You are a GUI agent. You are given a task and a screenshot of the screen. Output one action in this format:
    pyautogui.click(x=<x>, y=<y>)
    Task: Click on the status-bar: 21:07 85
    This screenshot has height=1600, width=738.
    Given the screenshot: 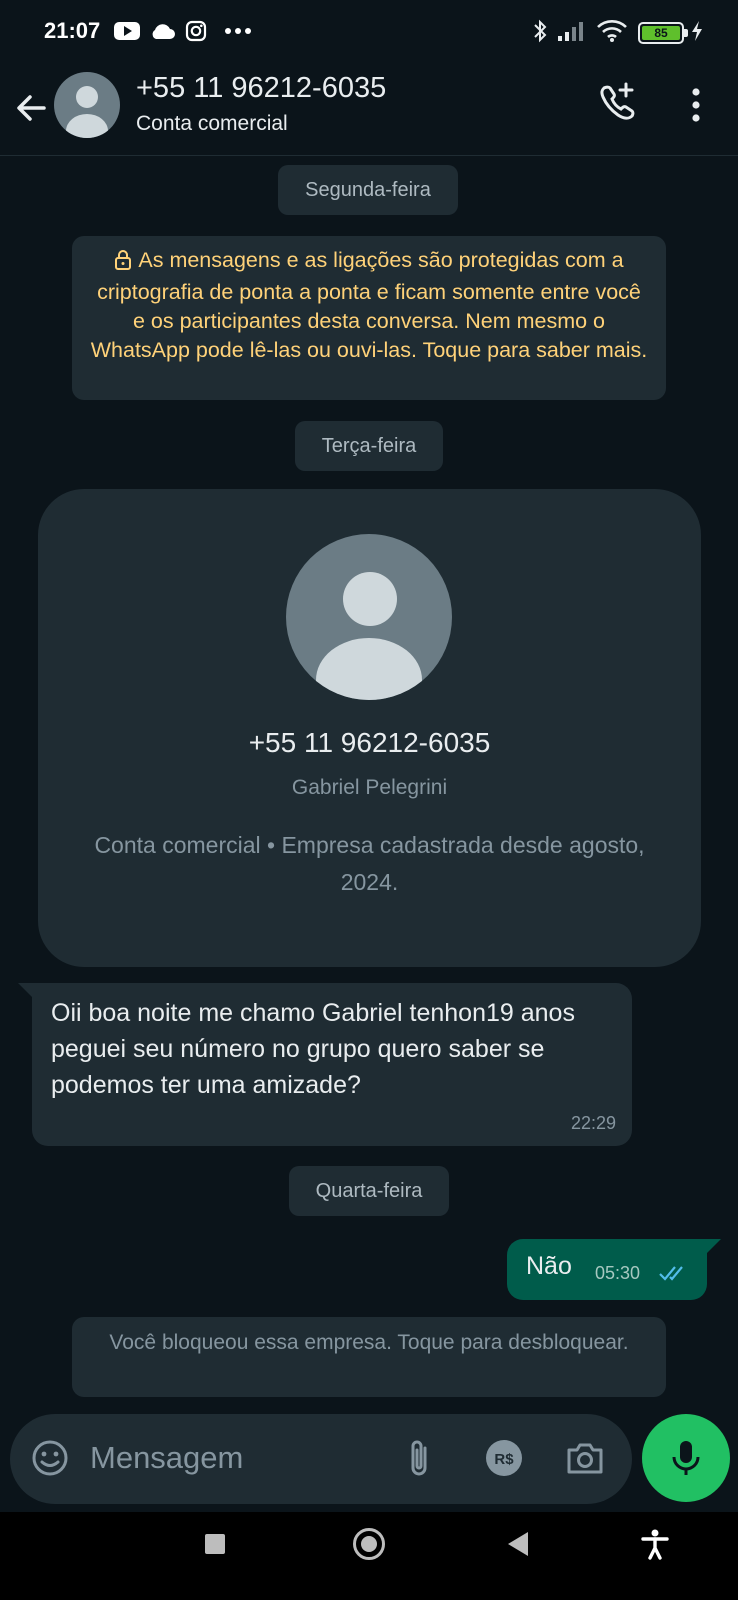 What is the action you would take?
    pyautogui.click(x=369, y=32)
    